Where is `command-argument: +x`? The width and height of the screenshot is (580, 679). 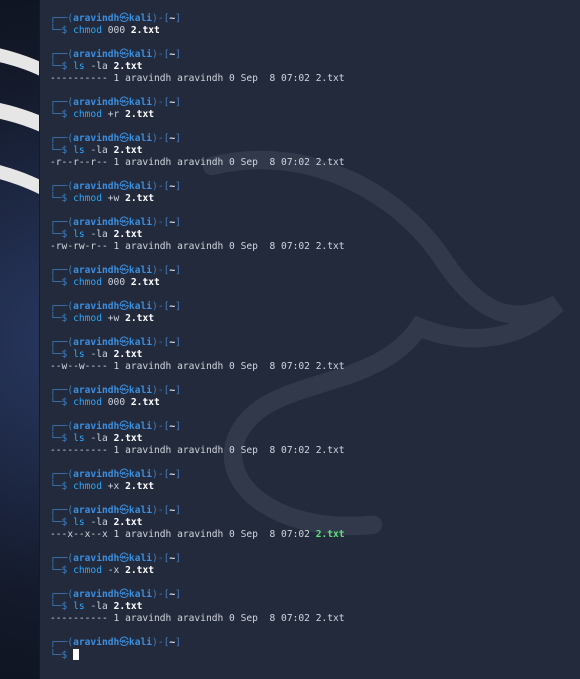
command-argument: +x is located at coordinates (113, 486).